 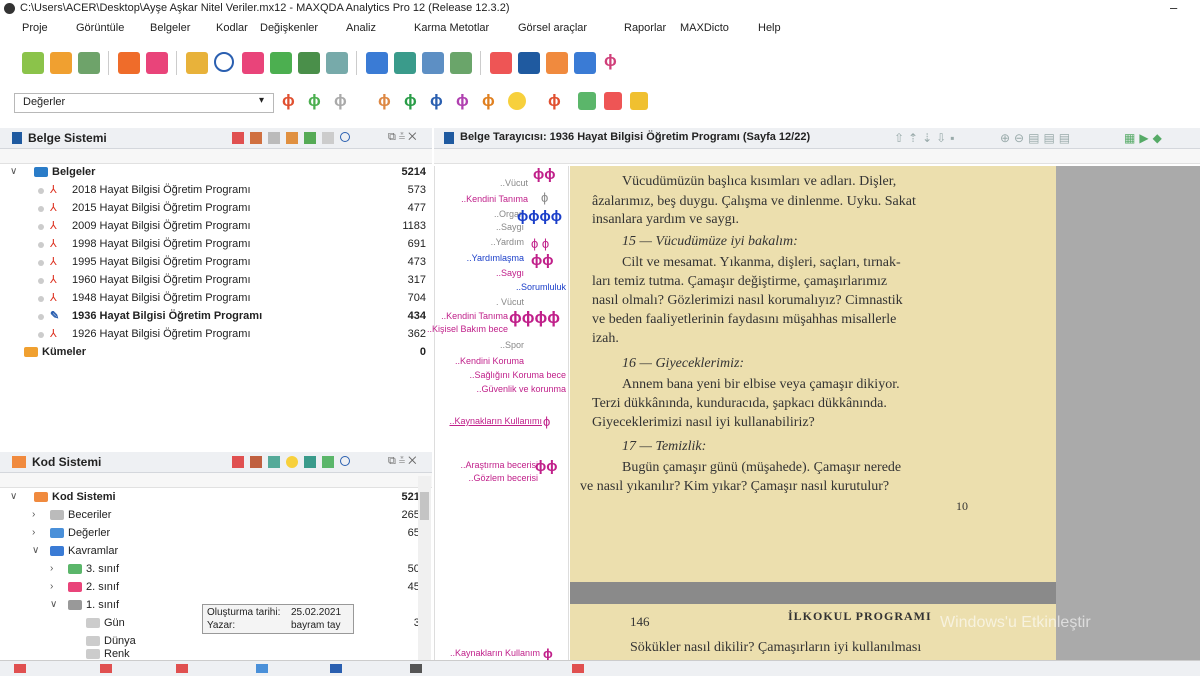 What do you see at coordinates (288, 101) in the screenshot?
I see `code-icon: ϕ` at bounding box center [288, 101].